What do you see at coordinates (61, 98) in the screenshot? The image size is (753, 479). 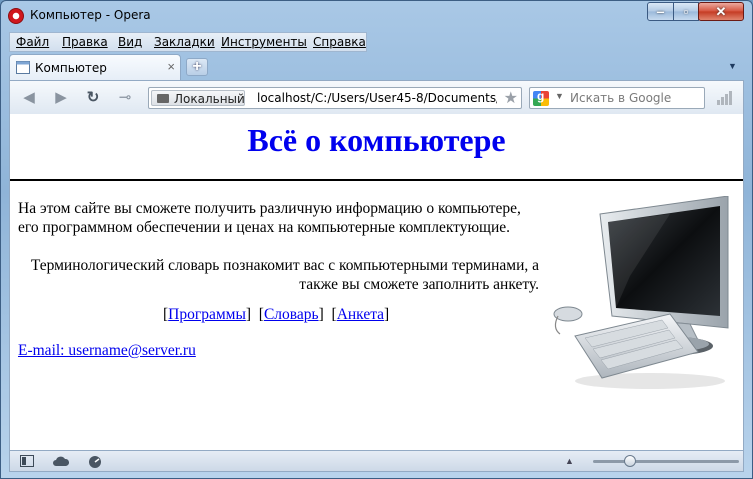 I see `forward-icon: ▶` at bounding box center [61, 98].